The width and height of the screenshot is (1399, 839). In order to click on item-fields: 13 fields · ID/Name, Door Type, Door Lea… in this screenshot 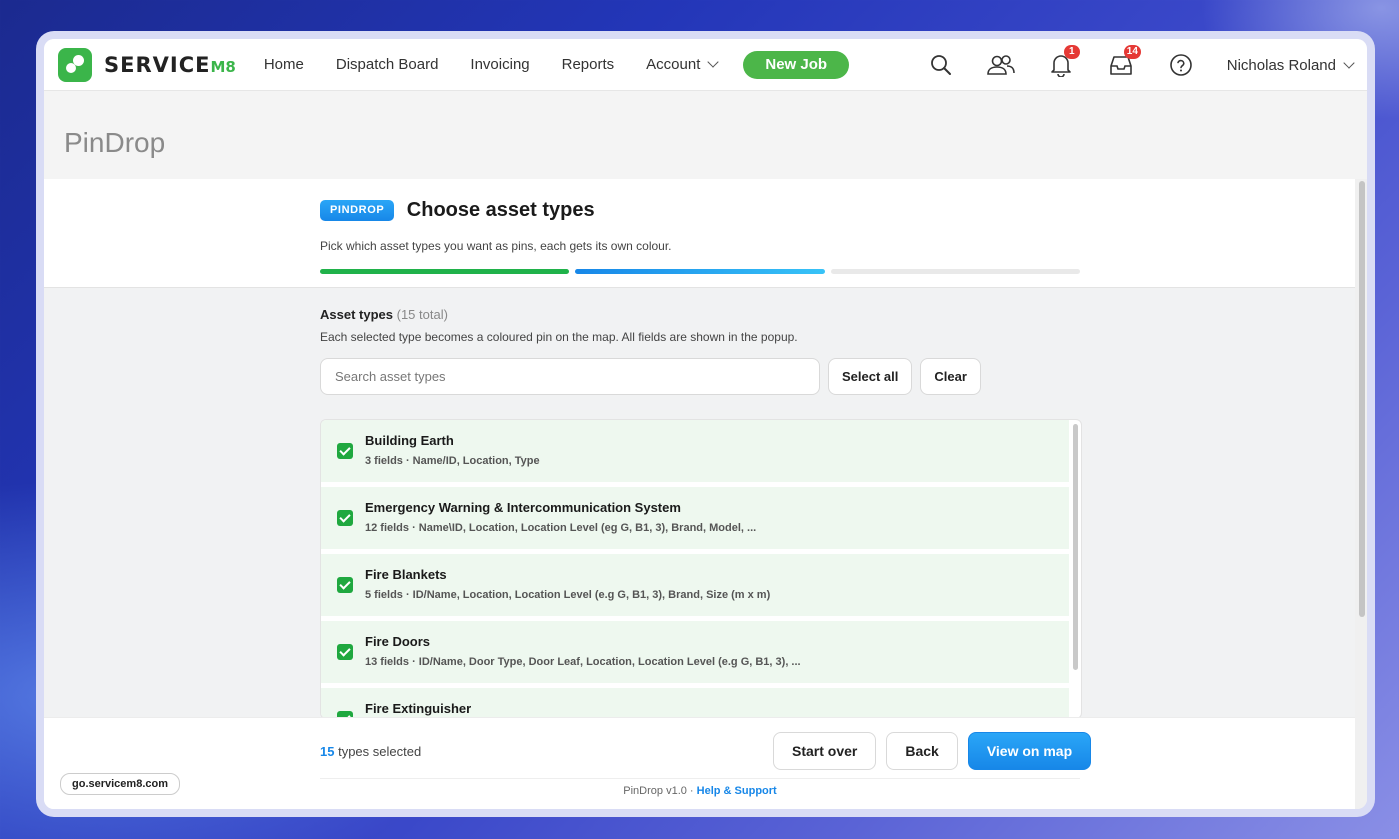, I will do `click(583, 662)`.